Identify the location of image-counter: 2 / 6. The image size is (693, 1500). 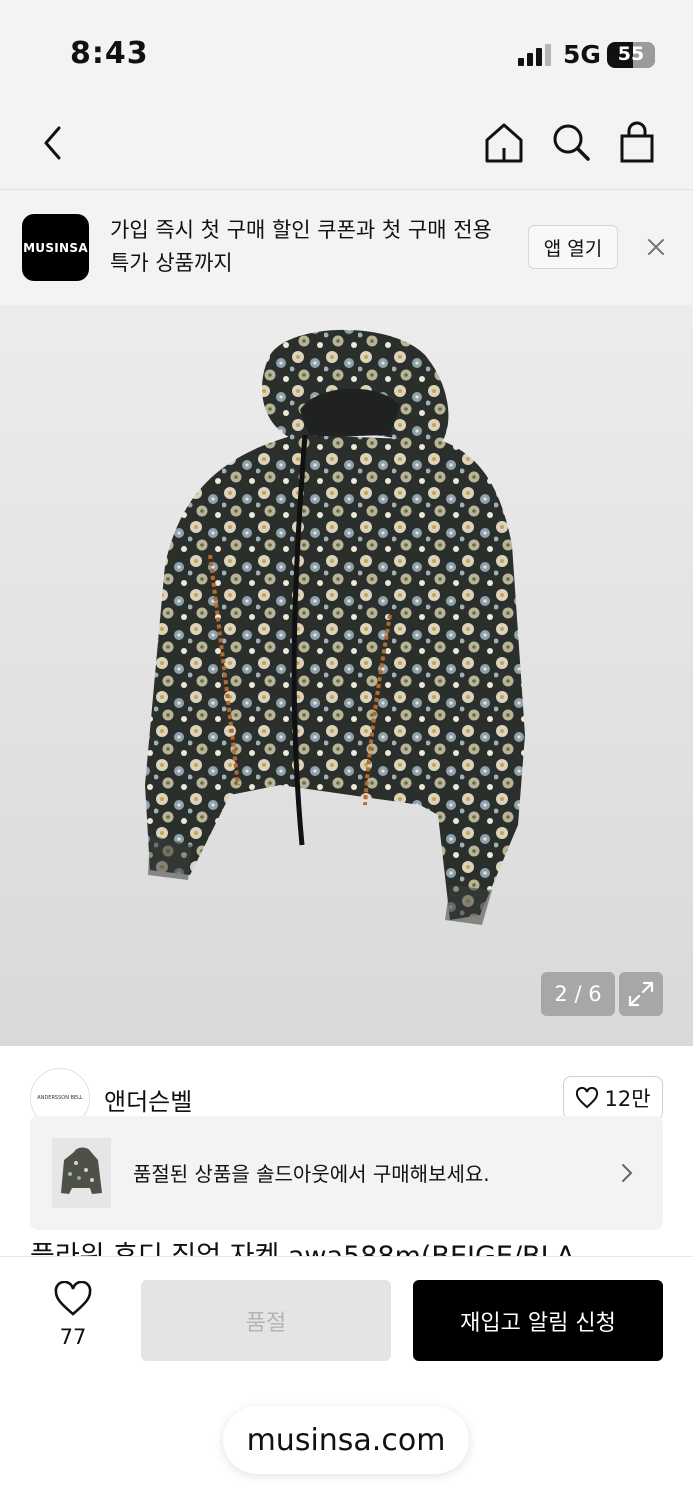
(578, 994).